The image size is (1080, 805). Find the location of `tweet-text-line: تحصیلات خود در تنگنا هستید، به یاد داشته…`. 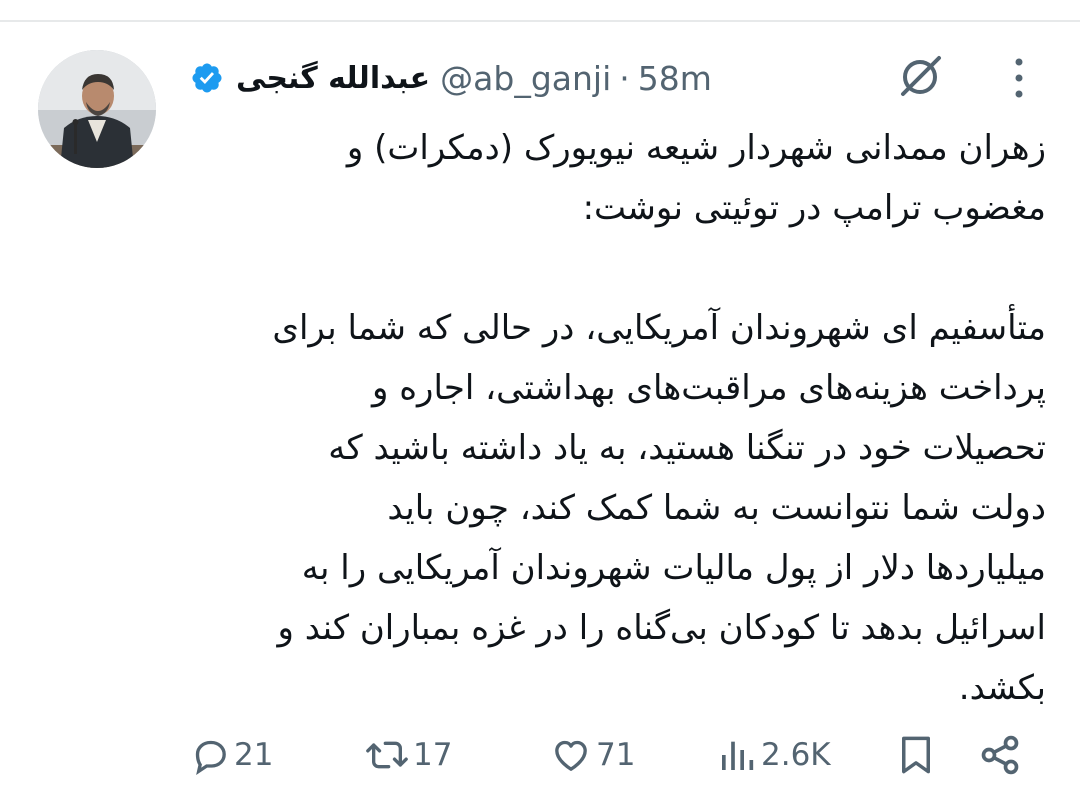

tweet-text-line: تحصیلات خود در تنگنا هستید، به یاد داشته… is located at coordinates (687, 448).